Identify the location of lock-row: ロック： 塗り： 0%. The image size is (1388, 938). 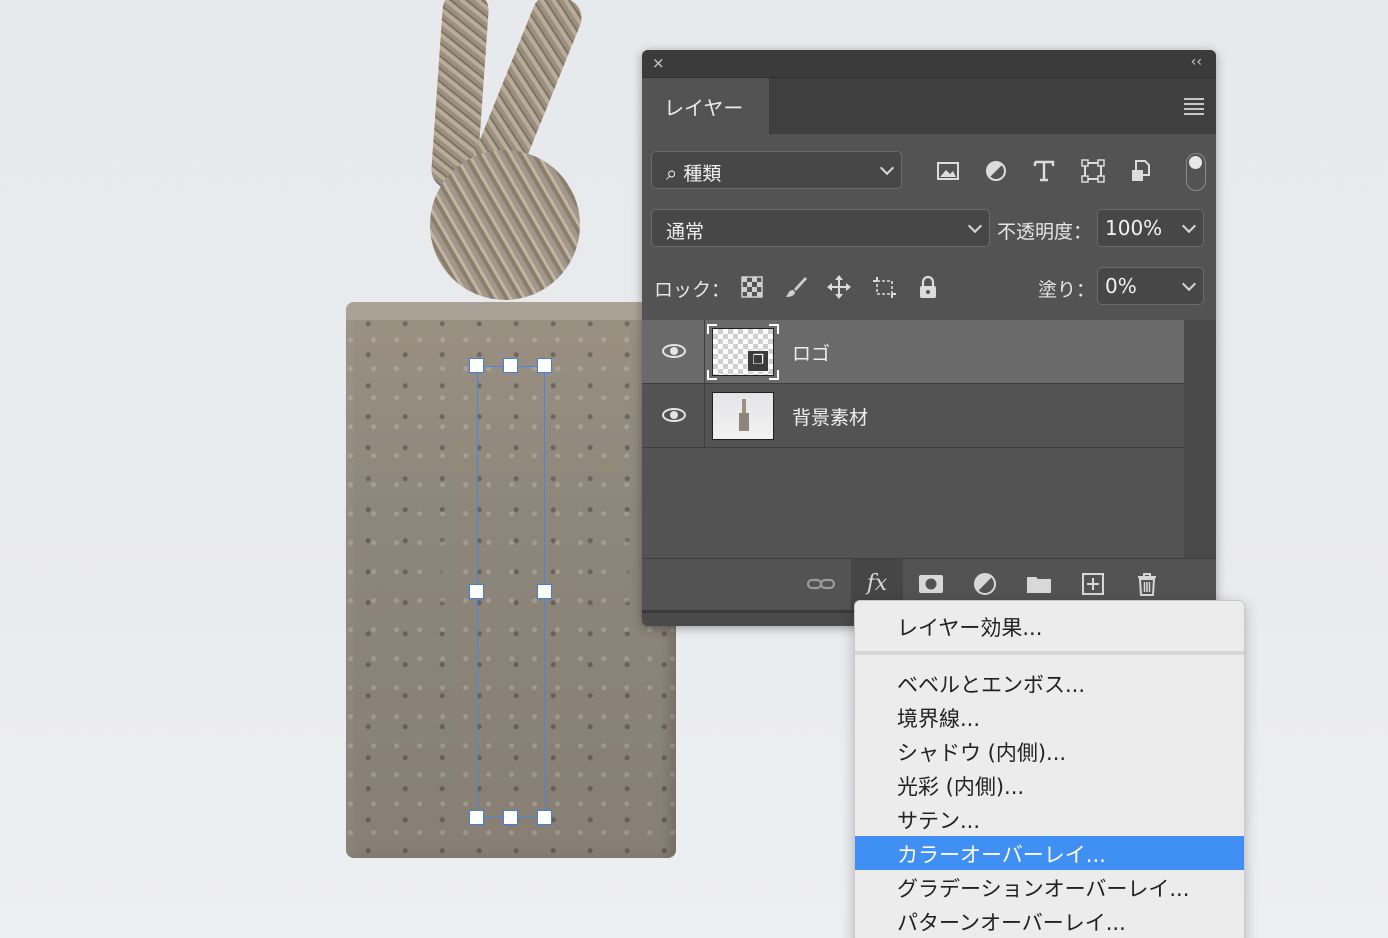
(929, 279).